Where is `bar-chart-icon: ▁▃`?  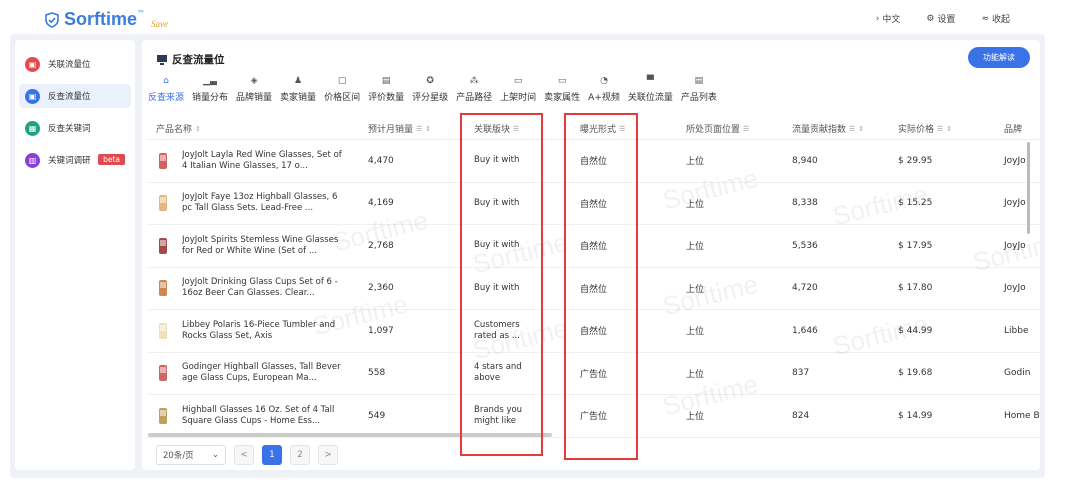
bar-chart-icon: ▁▃ is located at coordinates (210, 81).